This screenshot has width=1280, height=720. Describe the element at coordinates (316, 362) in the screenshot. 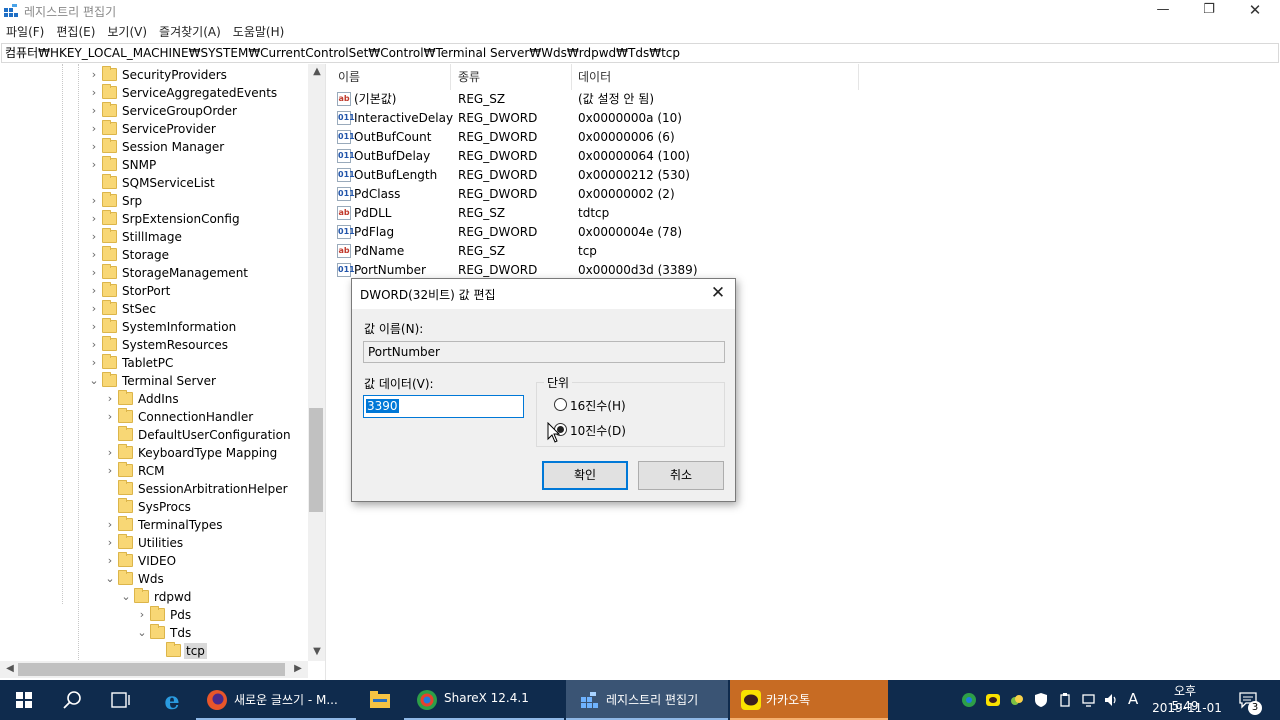

I see `tree-vertical-scrollbar` at that location.